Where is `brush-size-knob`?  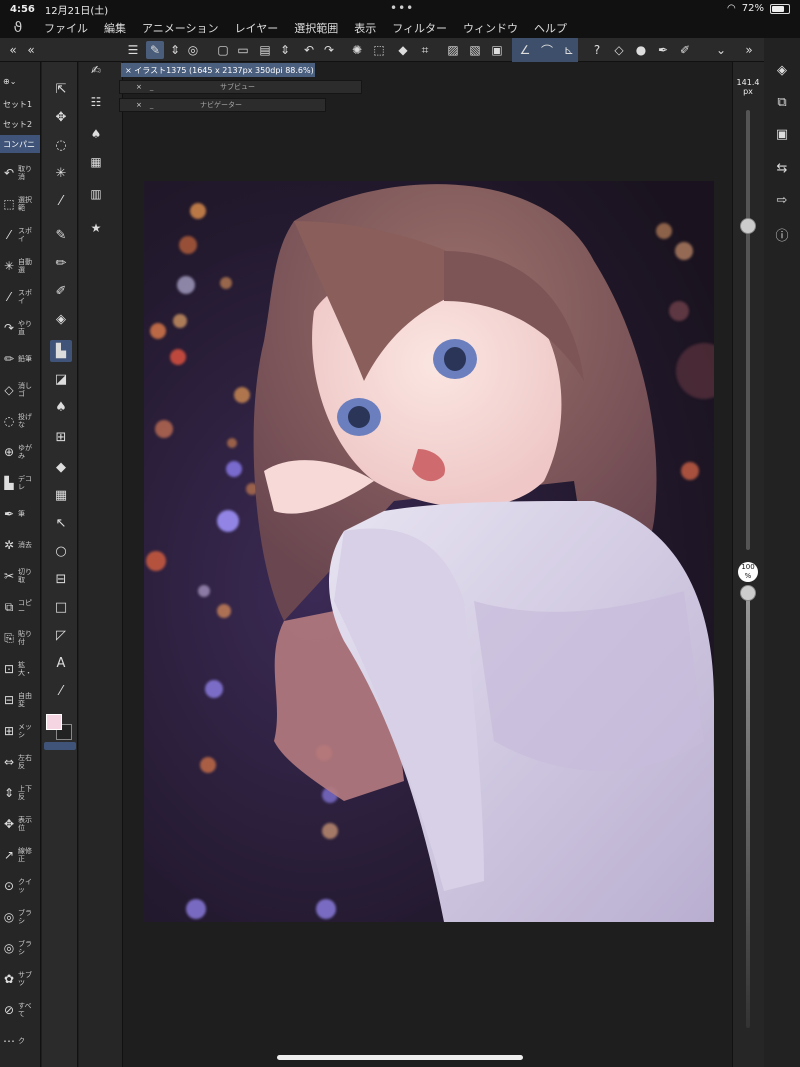 brush-size-knob is located at coordinates (748, 226).